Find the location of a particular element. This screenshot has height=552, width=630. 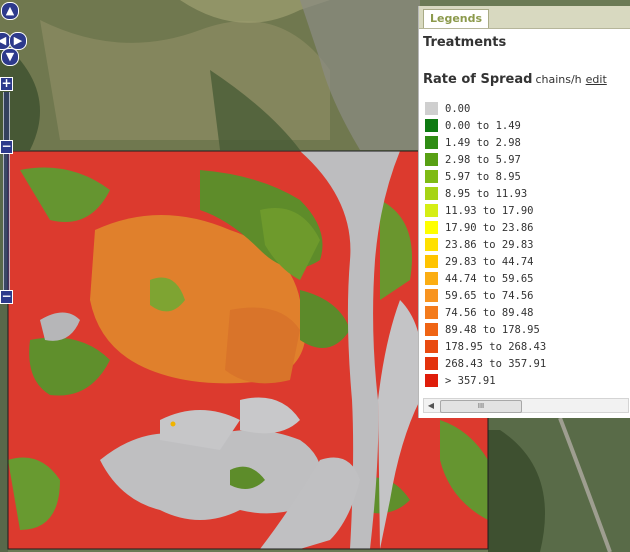

legend-label: 268.43 to 357.91 is located at coordinates (496, 363).